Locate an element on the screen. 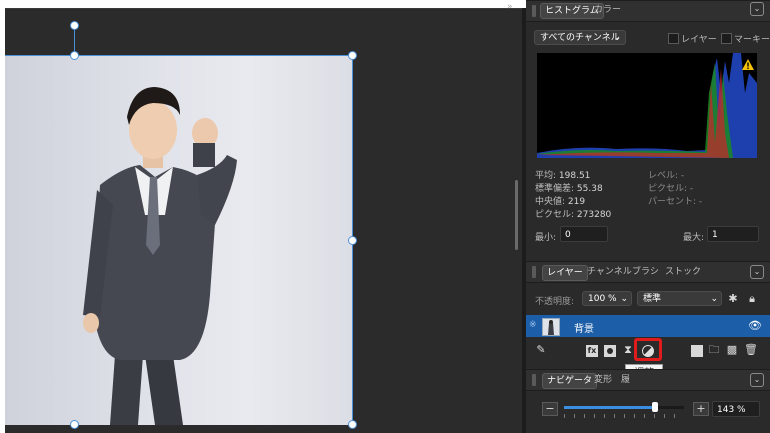  zoom-slider is located at coordinates (624, 407).